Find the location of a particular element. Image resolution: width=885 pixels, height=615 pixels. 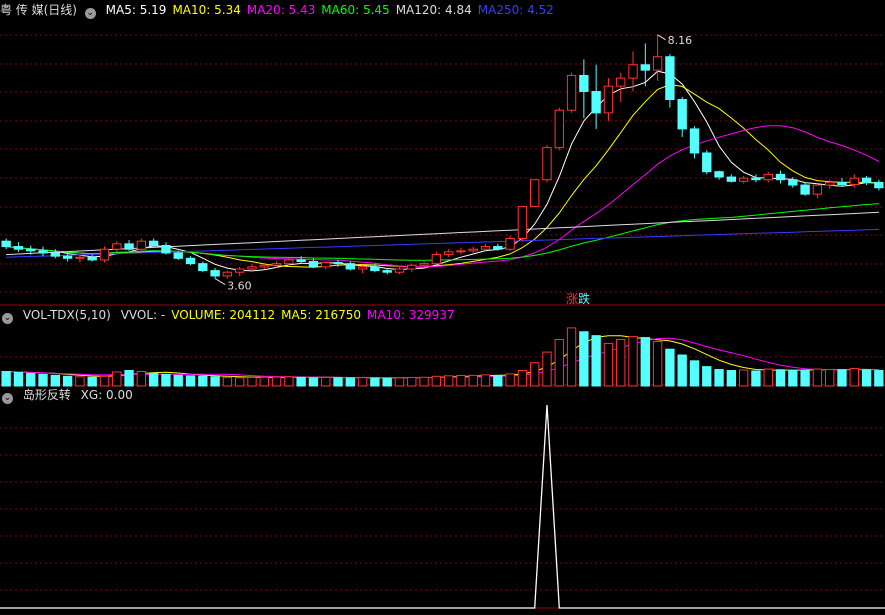

price-indicator-0: MA5: 5.19 is located at coordinates (136, 10).